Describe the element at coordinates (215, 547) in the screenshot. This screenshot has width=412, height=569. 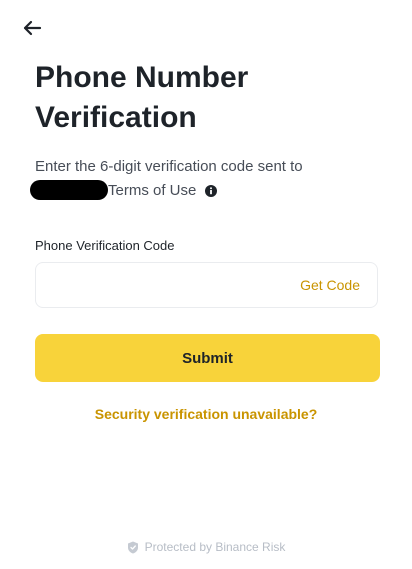
I see `footer-text: Protected by Binance Risk` at that location.